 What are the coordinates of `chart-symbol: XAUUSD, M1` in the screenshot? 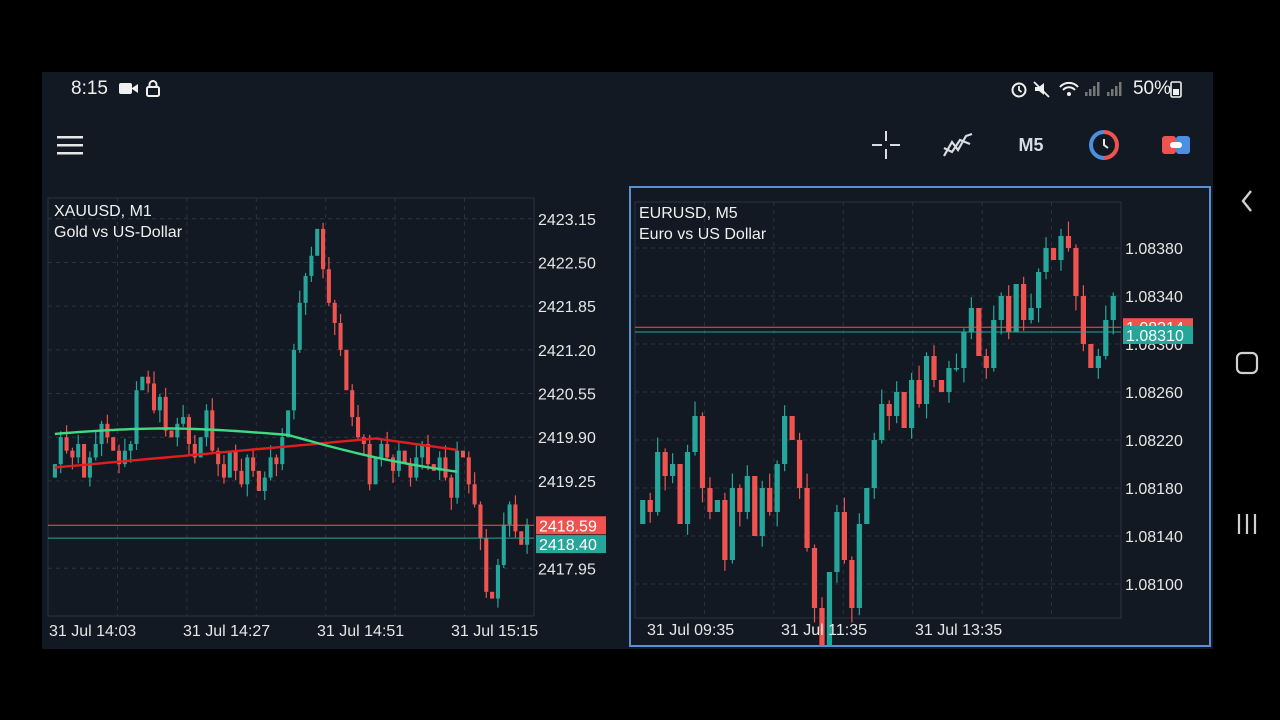 It's located at (103, 211).